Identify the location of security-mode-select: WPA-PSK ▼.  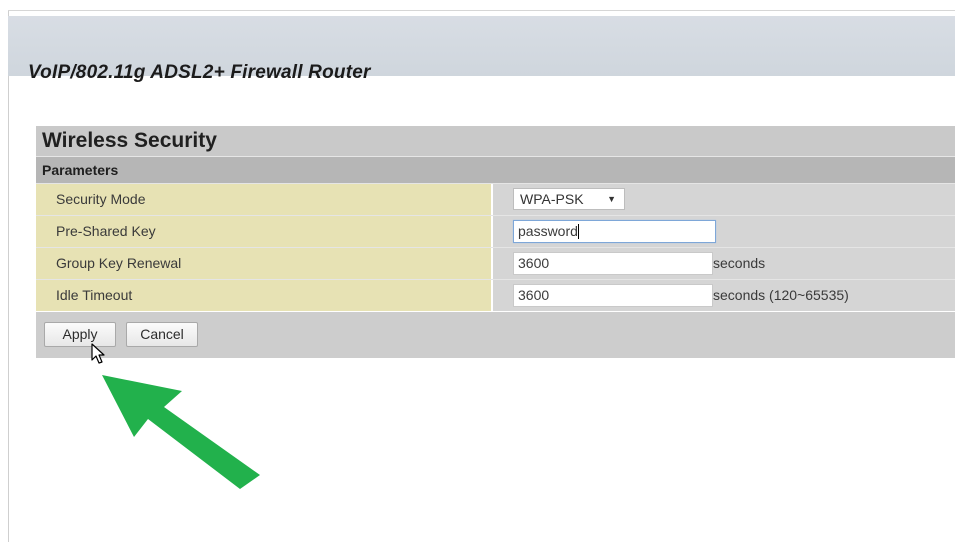
(569, 199).